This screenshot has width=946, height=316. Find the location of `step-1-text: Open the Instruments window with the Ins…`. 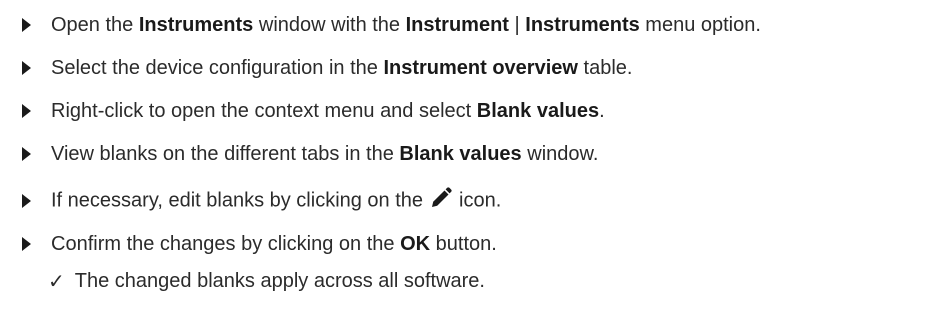

step-1-text: Open the Instruments window with the Ins… is located at coordinates (406, 24).